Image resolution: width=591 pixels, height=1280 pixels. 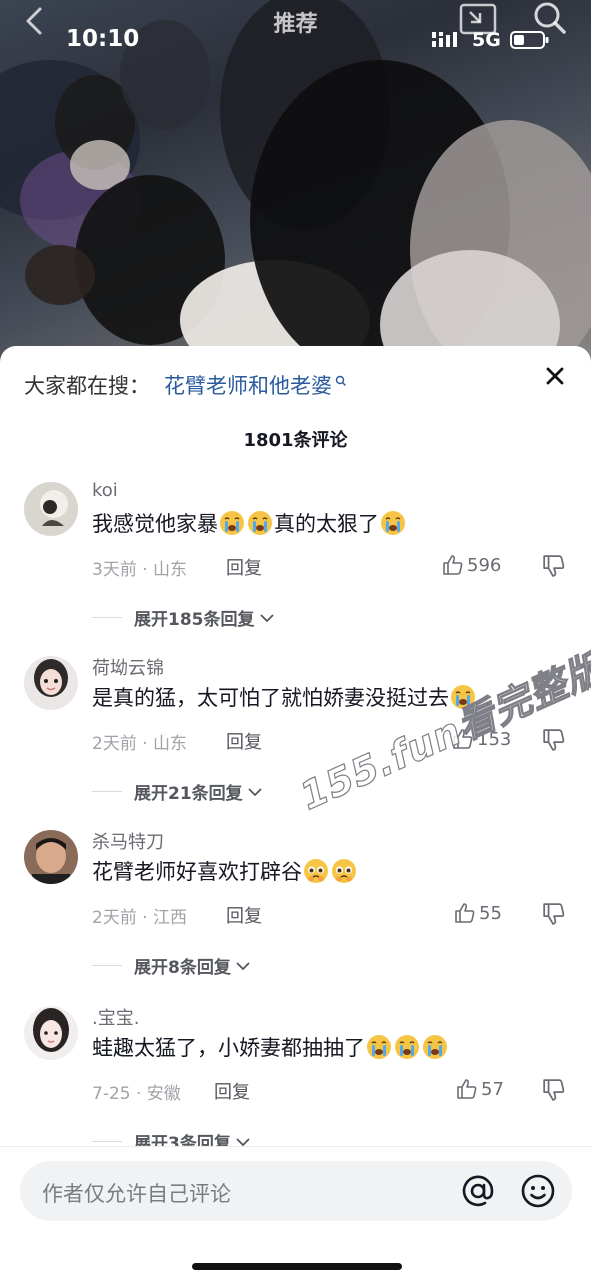 What do you see at coordinates (87, 386) in the screenshot?
I see `trending-search-prefix: 大家都在搜：` at bounding box center [87, 386].